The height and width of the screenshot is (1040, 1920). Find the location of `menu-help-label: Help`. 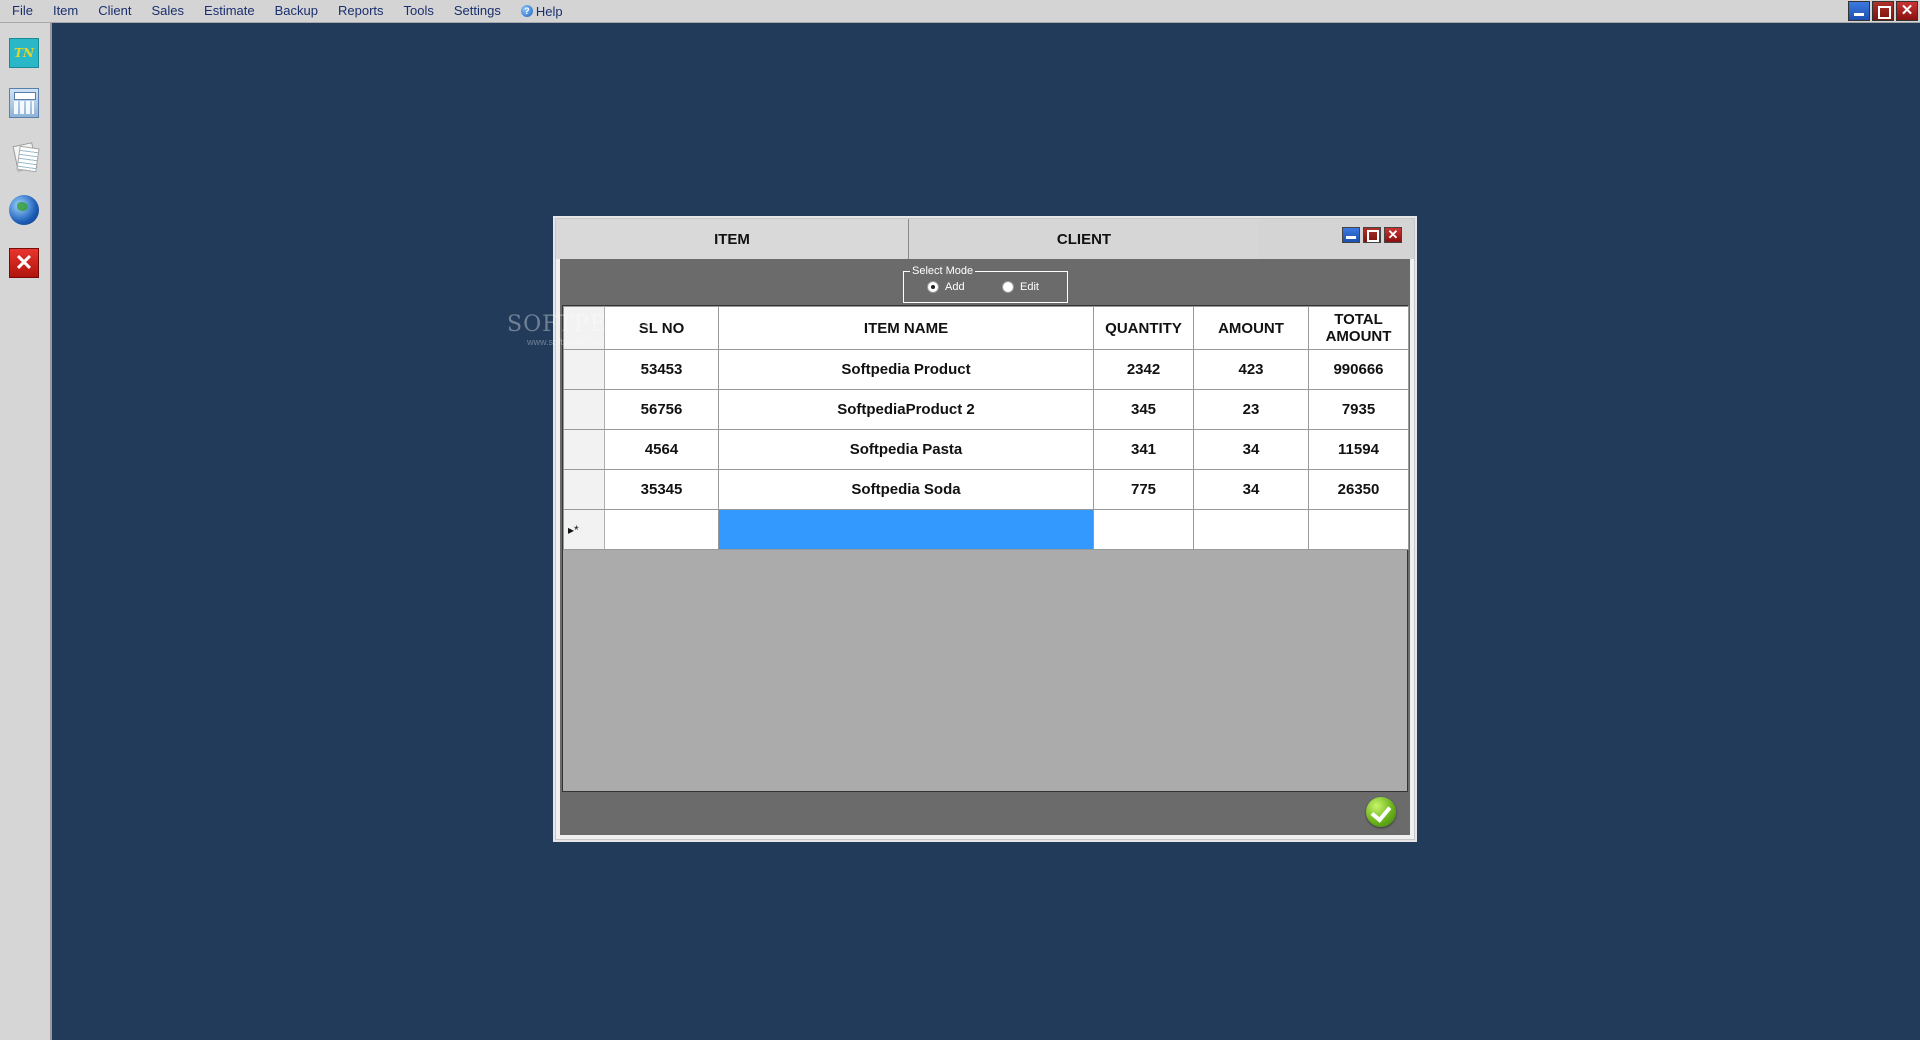

menu-help-label: Help is located at coordinates (549, 11).